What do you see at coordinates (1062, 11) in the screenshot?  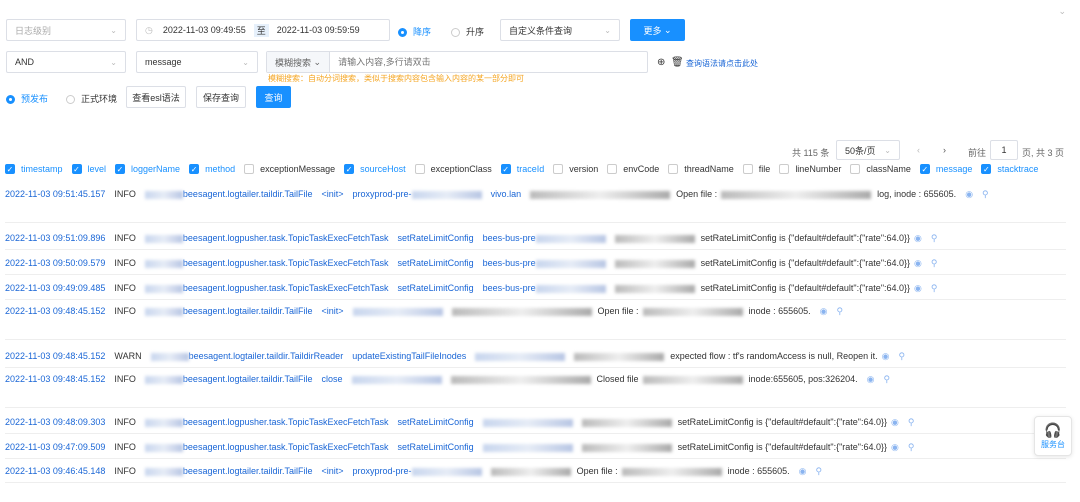 I see `collapse-chevron: ⌄` at bounding box center [1062, 11].